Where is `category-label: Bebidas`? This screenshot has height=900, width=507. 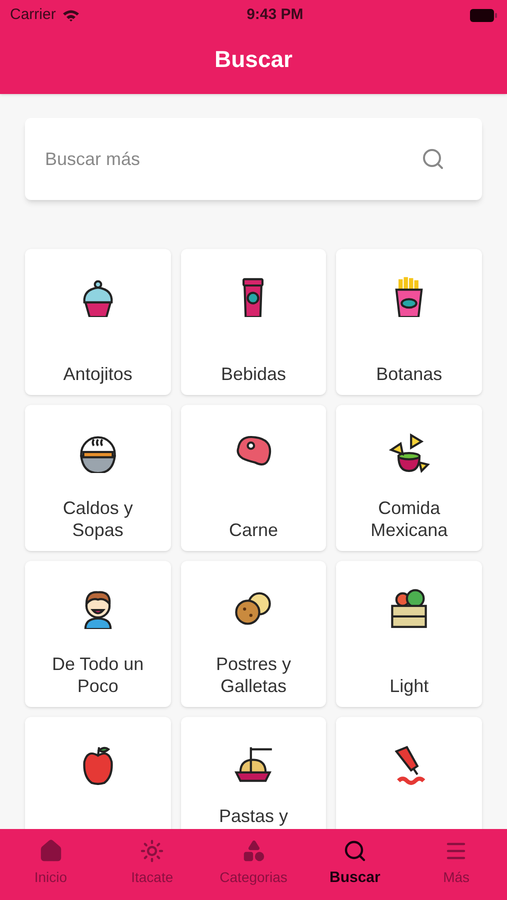 category-label: Bebidas is located at coordinates (254, 374).